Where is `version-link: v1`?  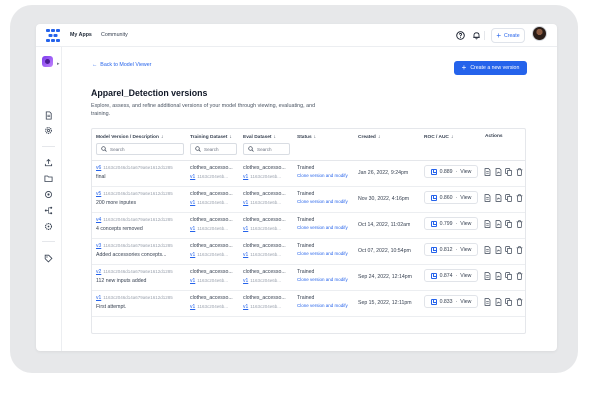
version-link: v1 is located at coordinates (98, 298).